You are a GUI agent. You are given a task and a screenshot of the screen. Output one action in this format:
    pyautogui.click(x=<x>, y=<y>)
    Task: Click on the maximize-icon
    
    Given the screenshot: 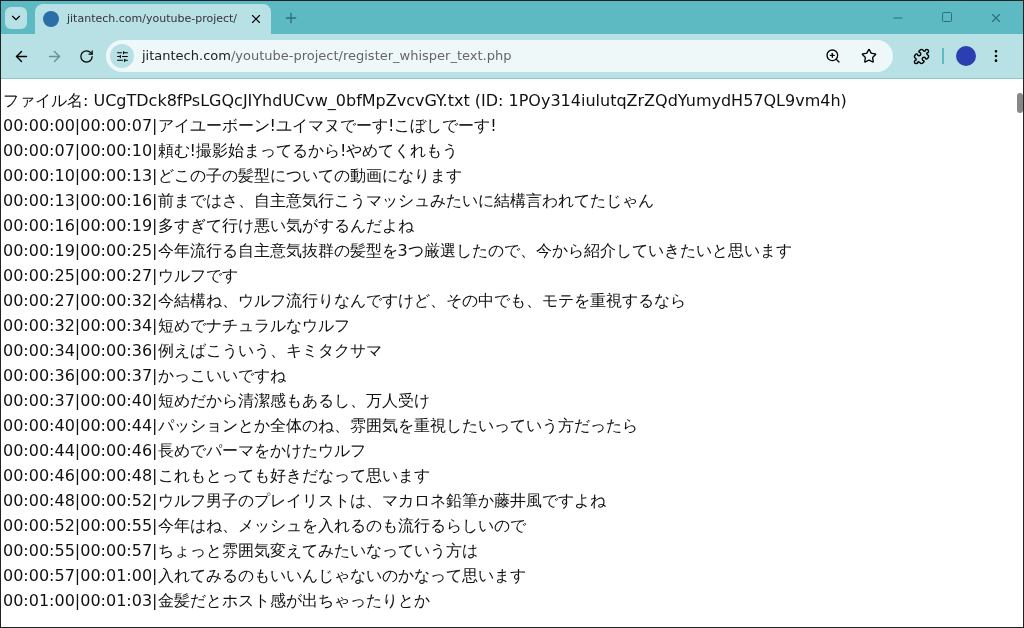 What is the action you would take?
    pyautogui.click(x=947, y=16)
    